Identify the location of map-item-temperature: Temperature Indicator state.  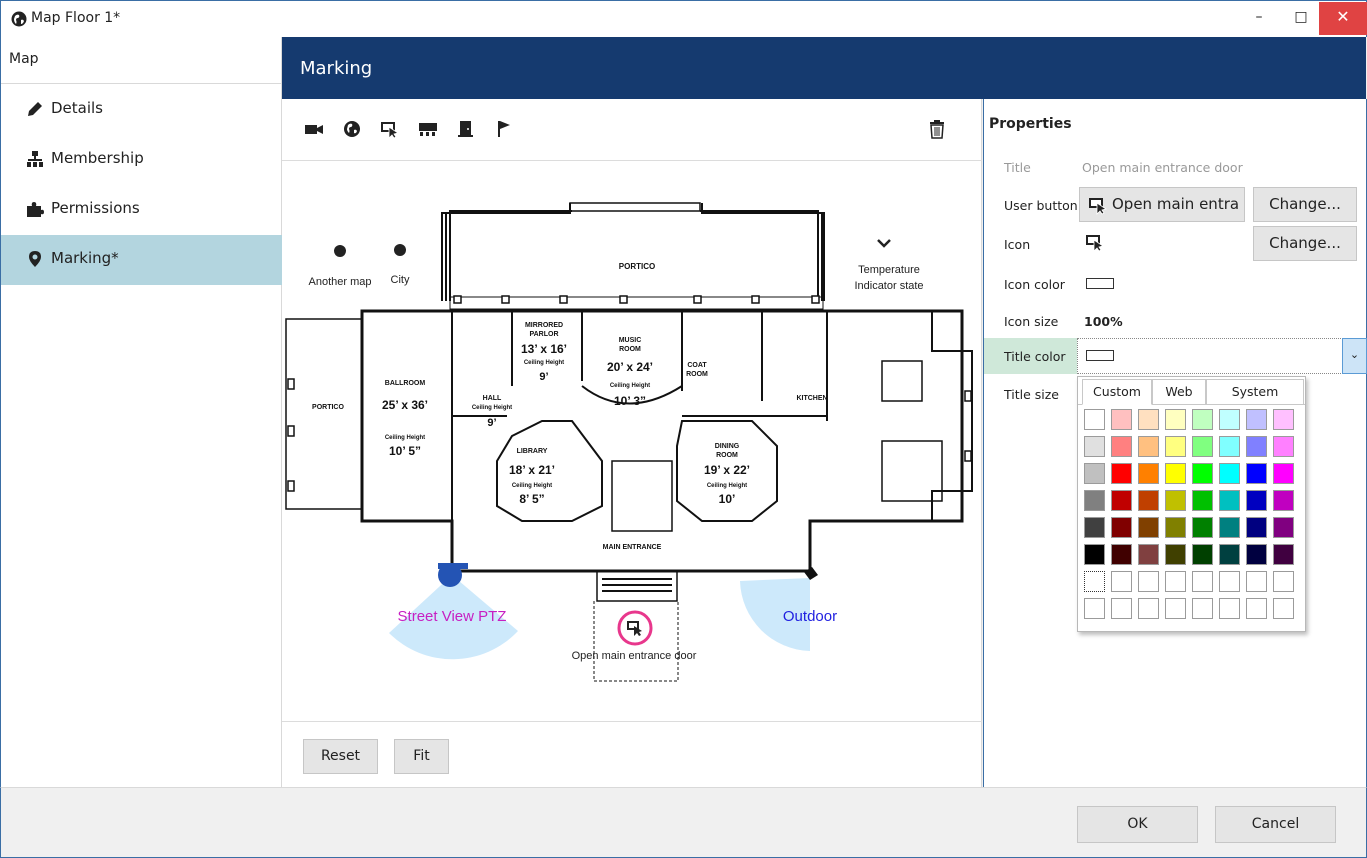
(889, 265).